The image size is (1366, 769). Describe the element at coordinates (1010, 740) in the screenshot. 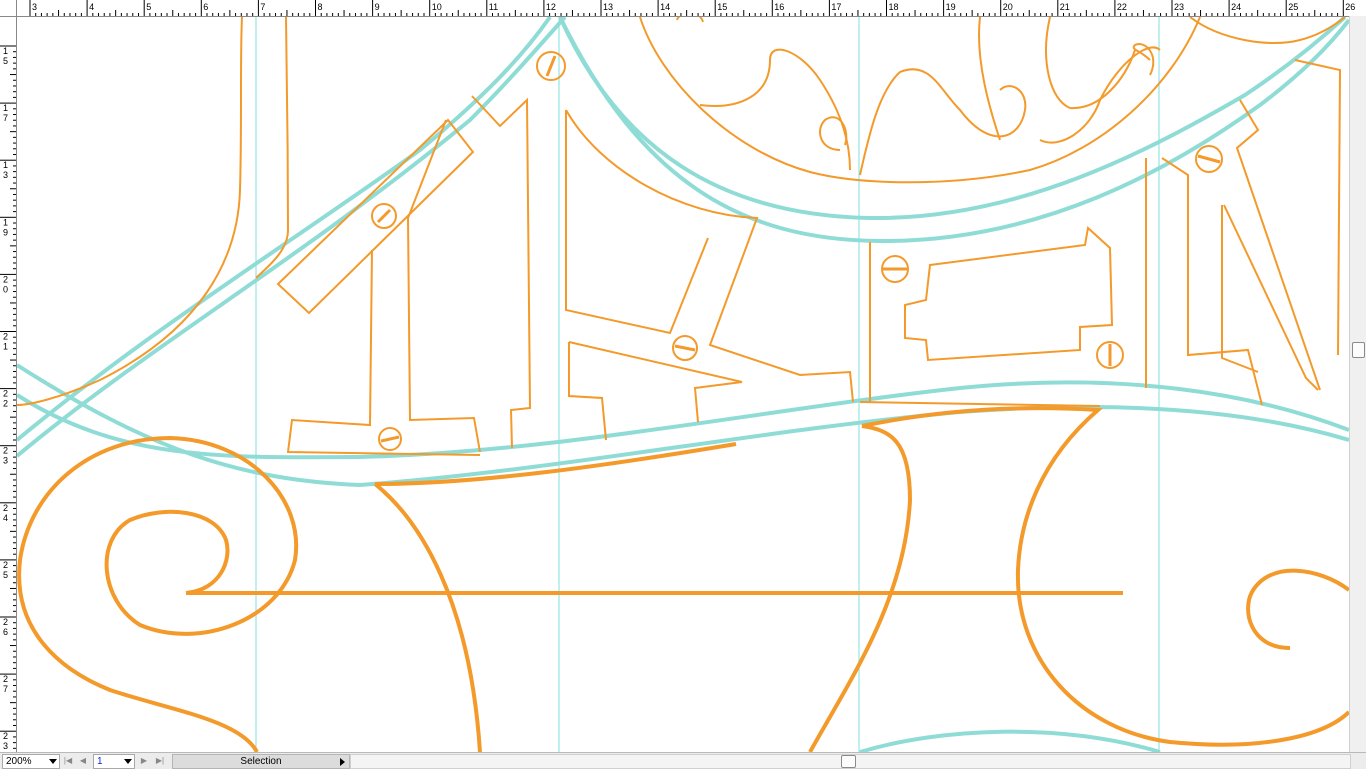

I see `cyan-arc-bottom` at that location.